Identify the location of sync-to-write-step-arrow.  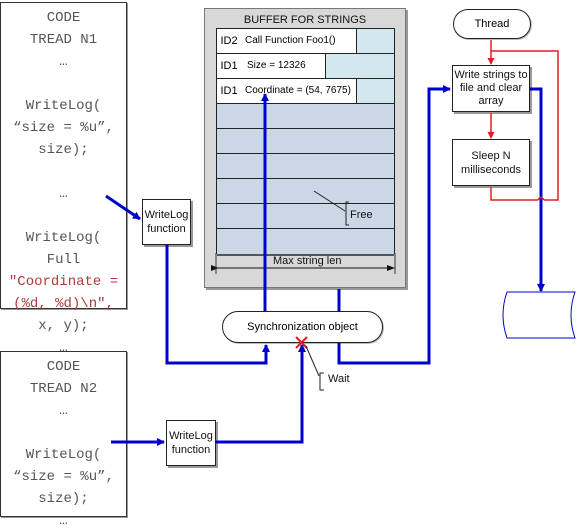
(394, 225).